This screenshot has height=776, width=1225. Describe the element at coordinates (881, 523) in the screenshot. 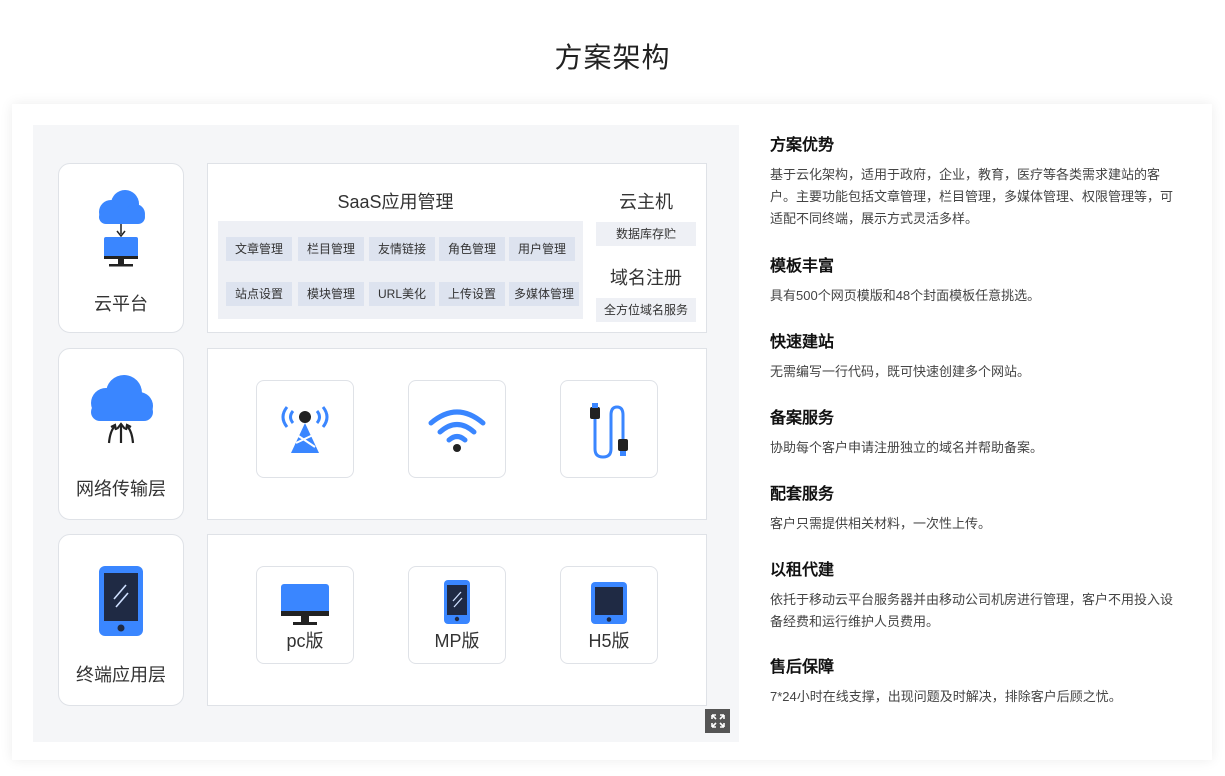

I see `advantage-desc: 客户只需提供相关材料，一次性上传。` at that location.